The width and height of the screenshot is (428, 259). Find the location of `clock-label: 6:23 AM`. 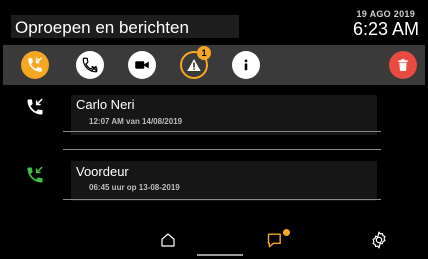

clock-label: 6:23 AM is located at coordinates (385, 29).